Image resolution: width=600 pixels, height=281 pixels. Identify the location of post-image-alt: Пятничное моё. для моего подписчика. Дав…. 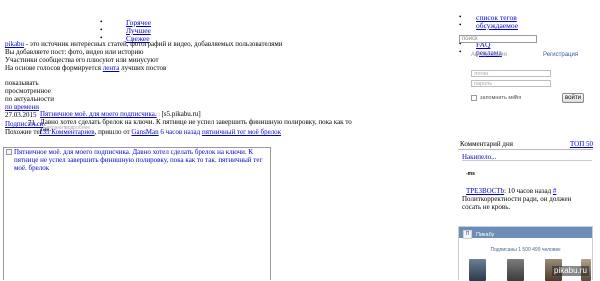
(138, 160).